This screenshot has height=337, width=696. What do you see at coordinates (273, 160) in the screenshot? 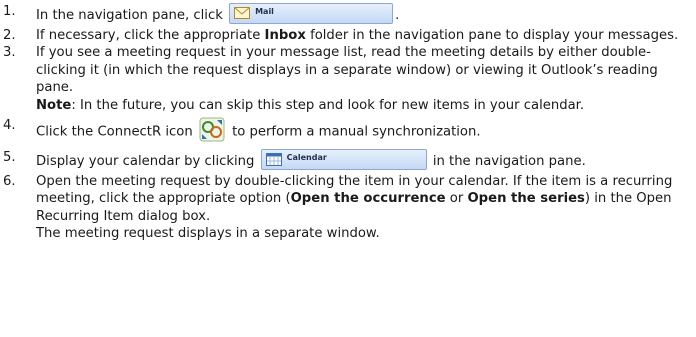
I see `calendar-icon` at bounding box center [273, 160].